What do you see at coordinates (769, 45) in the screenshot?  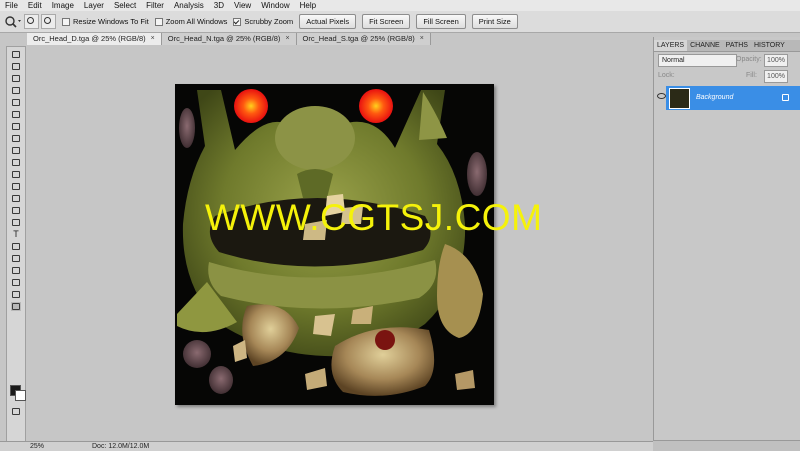 I see `tab-history: HISTORY` at bounding box center [769, 45].